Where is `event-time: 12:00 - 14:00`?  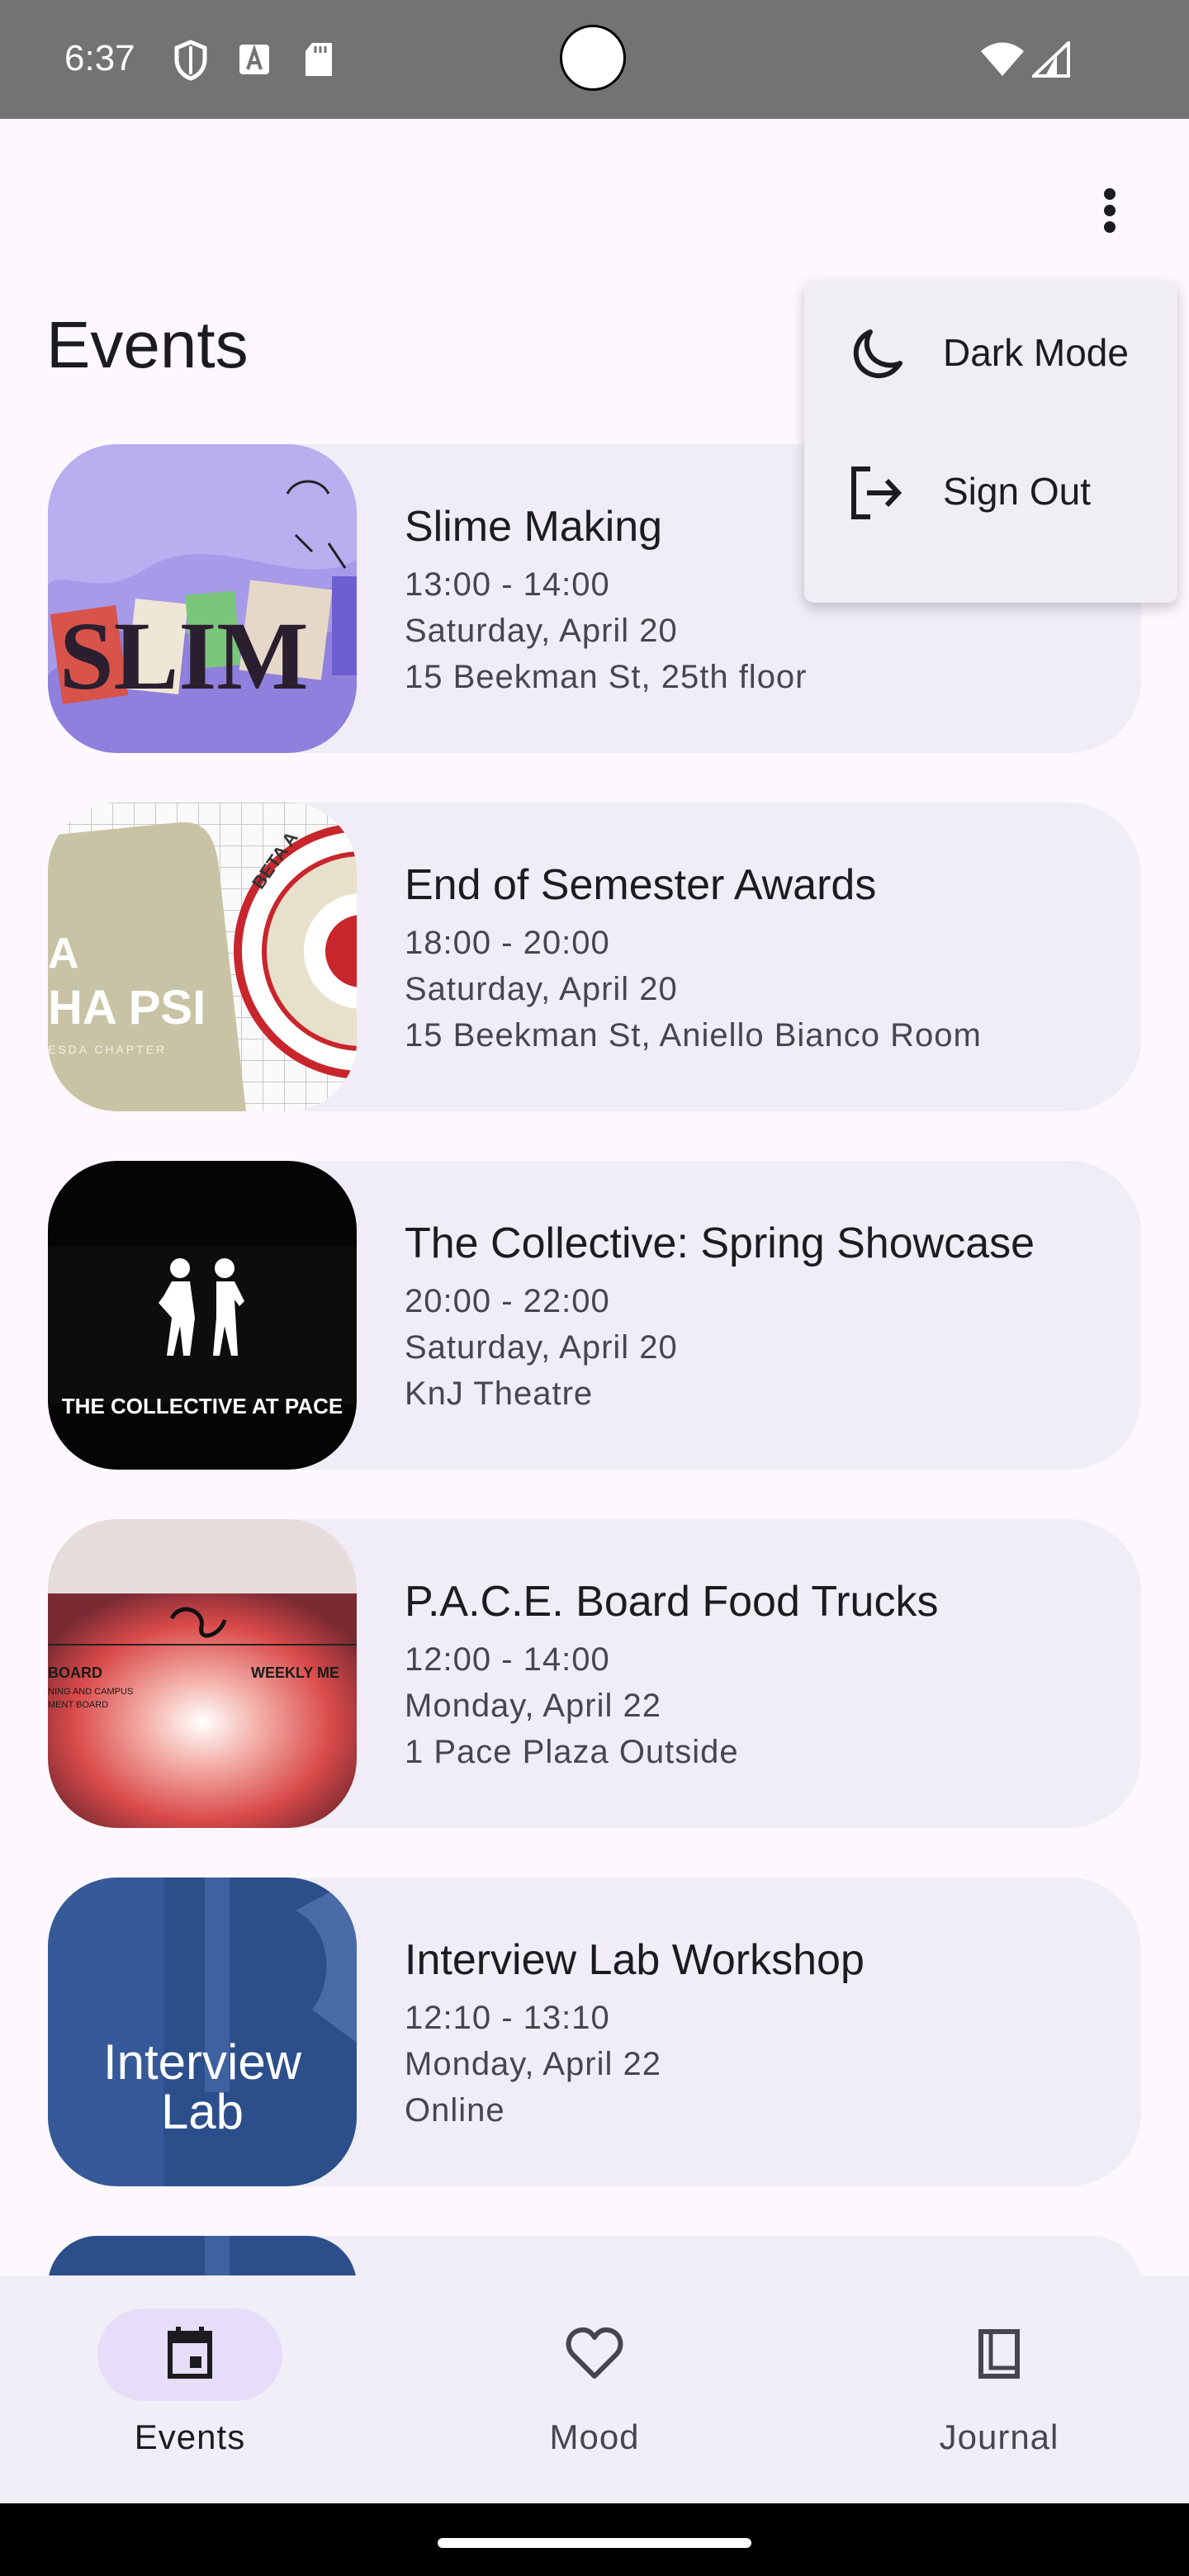 event-time: 12:00 - 14:00 is located at coordinates (507, 1659).